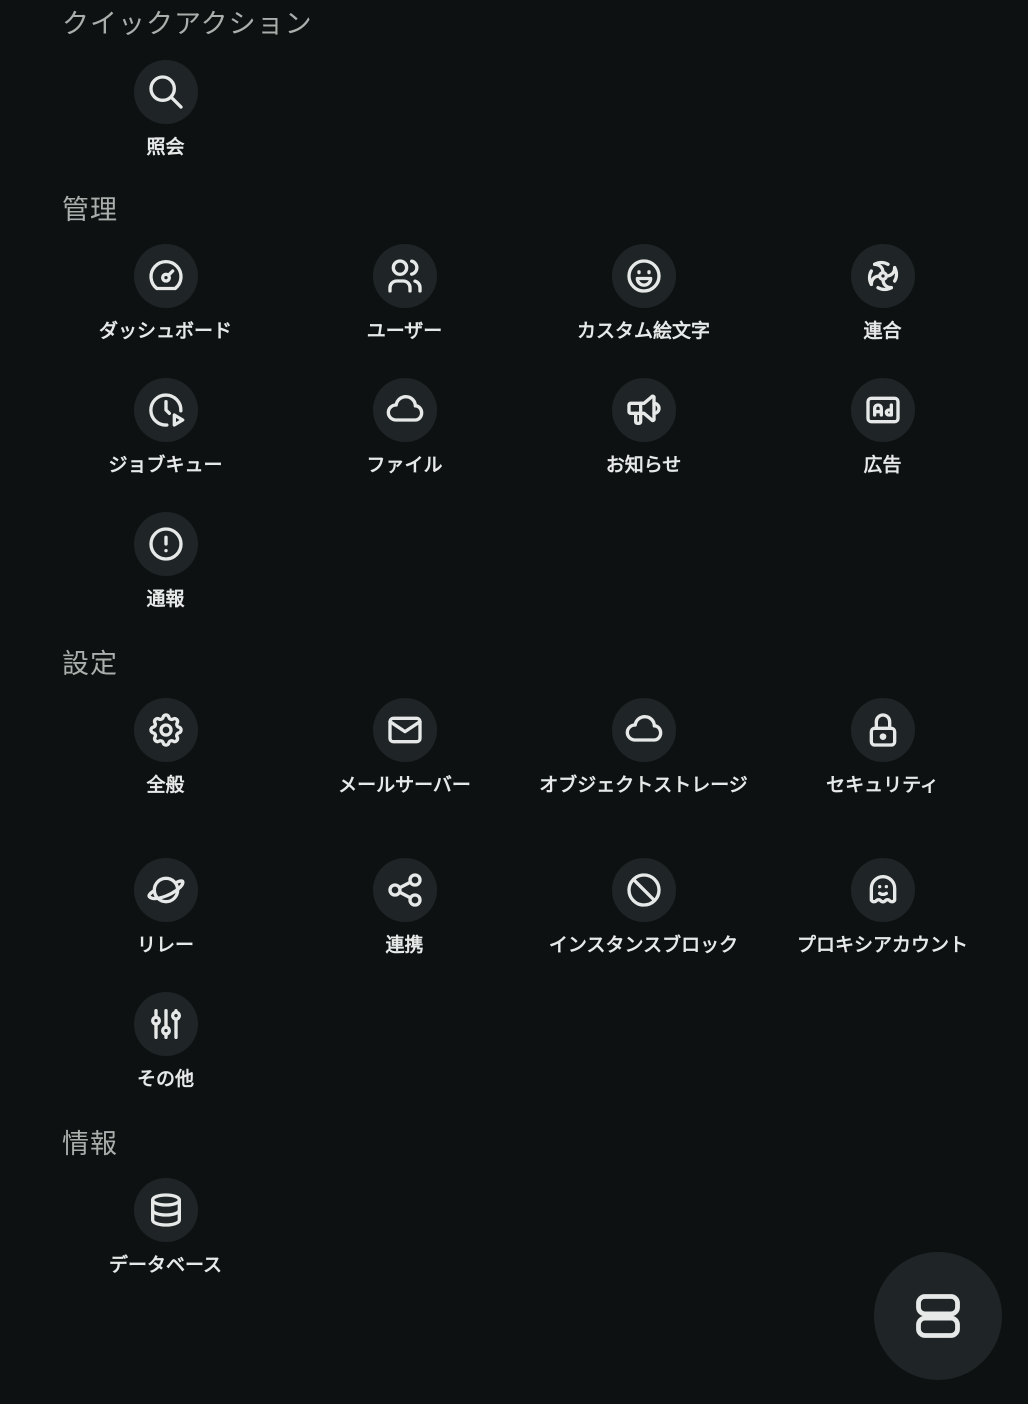 The height and width of the screenshot is (1404, 1028). Describe the element at coordinates (165, 748) in the screenshot. I see `menu-item-general: 全般` at that location.